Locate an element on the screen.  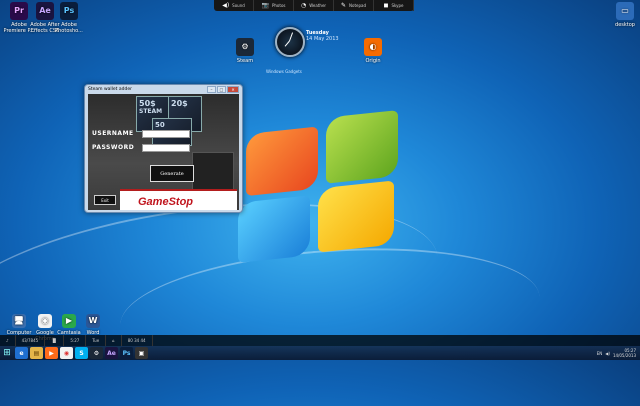
monitor-text: Tue is located at coordinates (96, 340).